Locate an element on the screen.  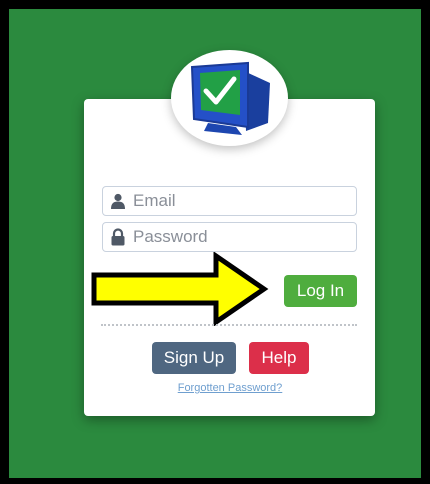
forgot-password-link: Forgotten Password? is located at coordinates (230, 388).